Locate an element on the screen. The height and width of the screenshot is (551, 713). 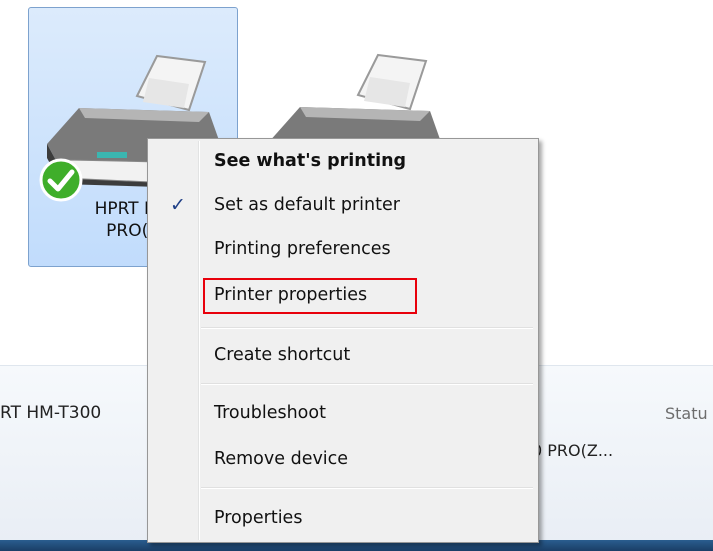
checkmark-icon: ✓ is located at coordinates (178, 205).